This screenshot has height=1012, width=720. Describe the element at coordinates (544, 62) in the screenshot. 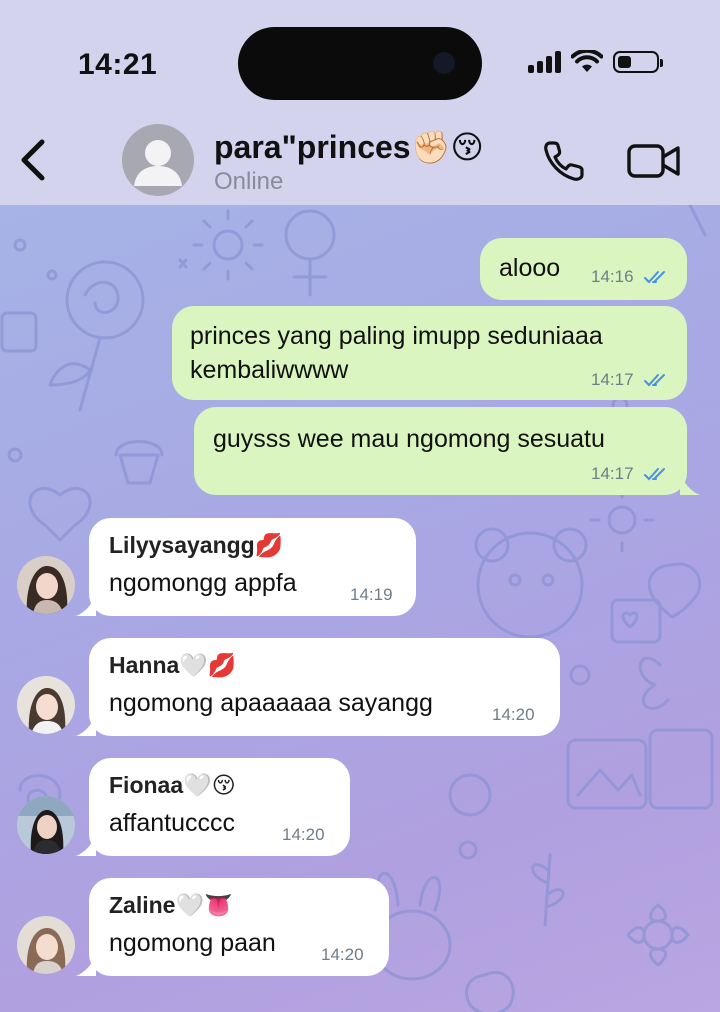

I see `signal-icon` at that location.